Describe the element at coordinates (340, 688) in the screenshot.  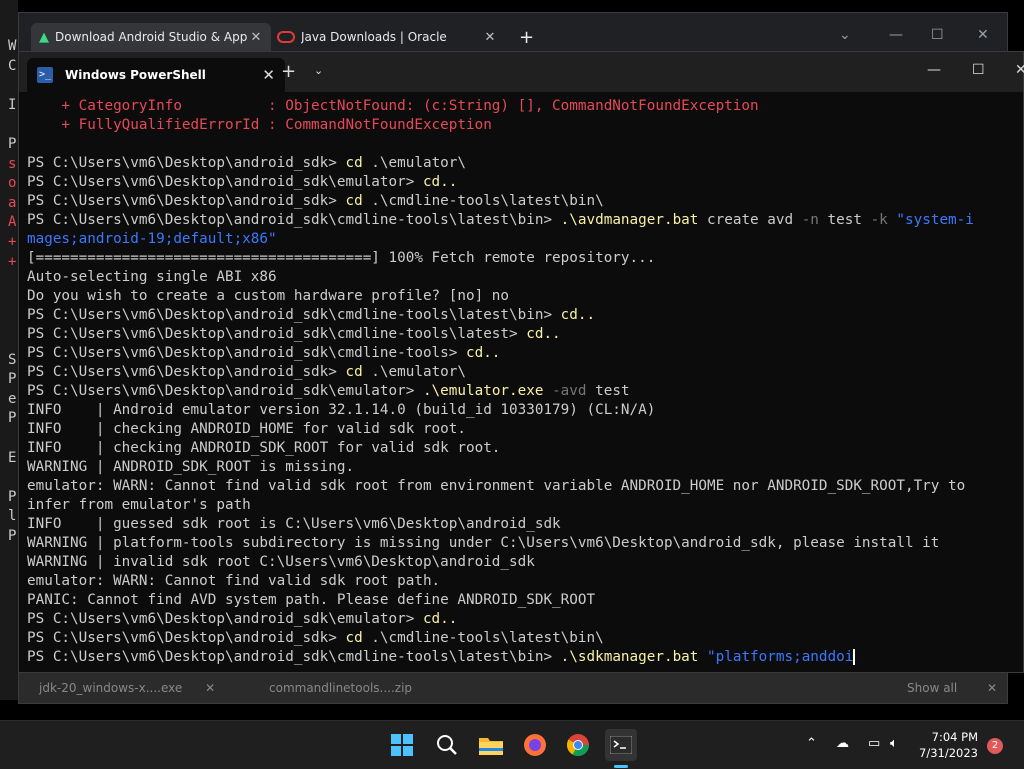
I see `download-item: commandlinetools....zip` at that location.